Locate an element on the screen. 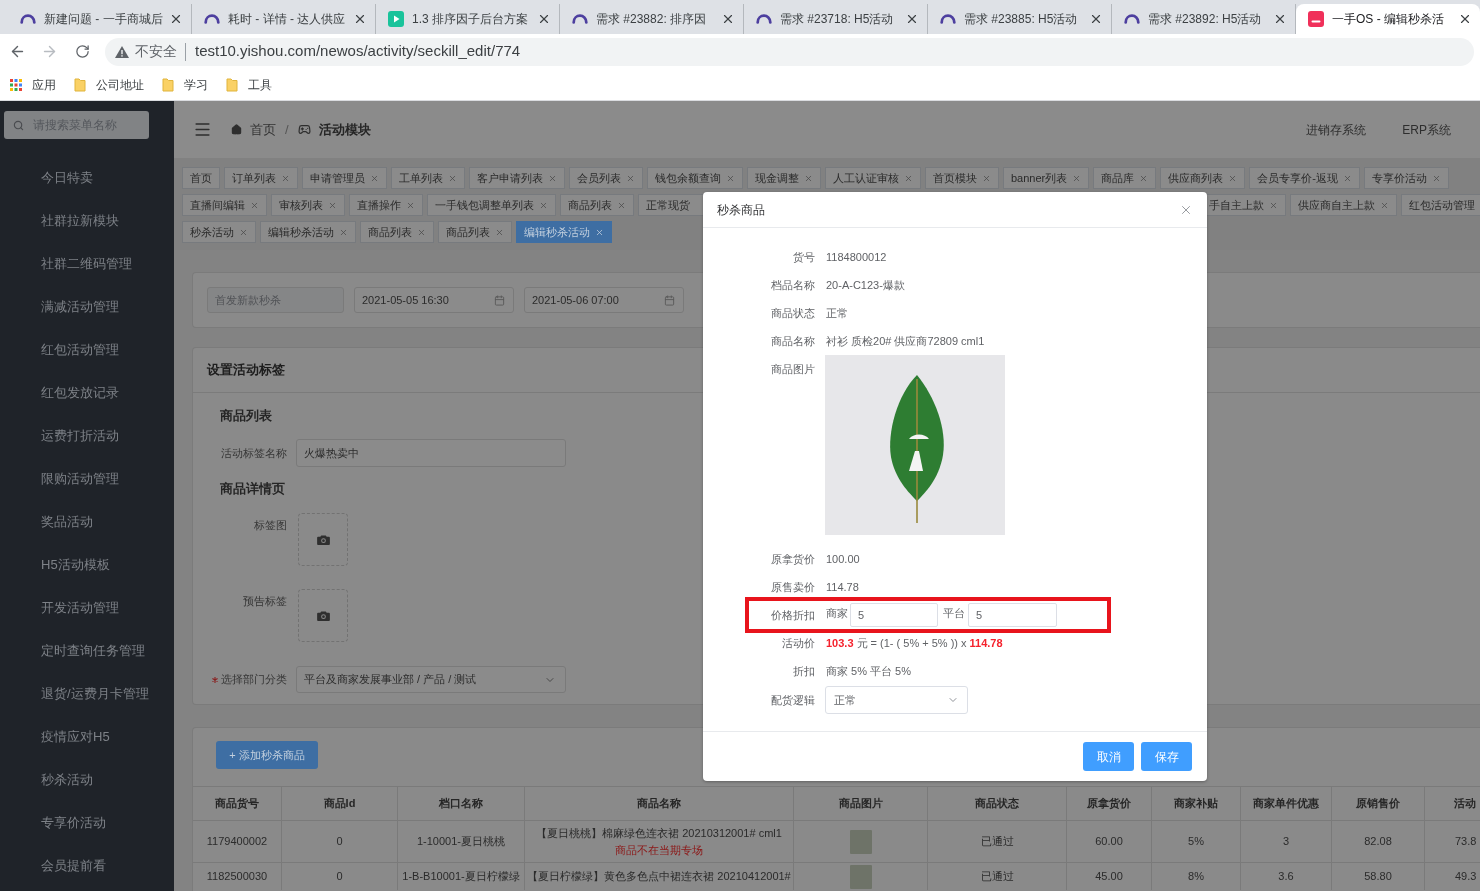 This screenshot has height=891, width=1480. bookmark: 应用 is located at coordinates (33, 84).